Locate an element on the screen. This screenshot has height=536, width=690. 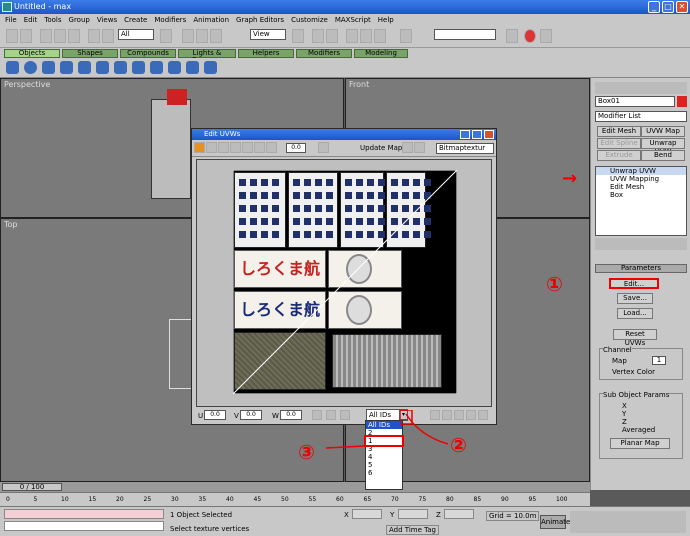
list-item: 1 is located at coordinates (384, 441).